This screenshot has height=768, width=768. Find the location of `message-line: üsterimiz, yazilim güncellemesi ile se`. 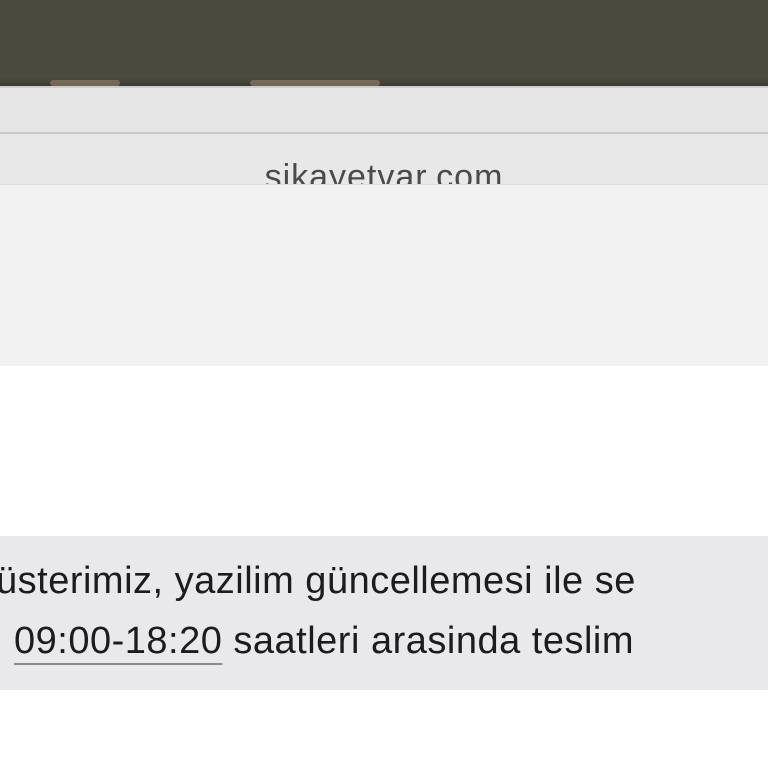

message-line: üsterimiz, yazilim güncellemesi ile se is located at coordinates (318, 581).